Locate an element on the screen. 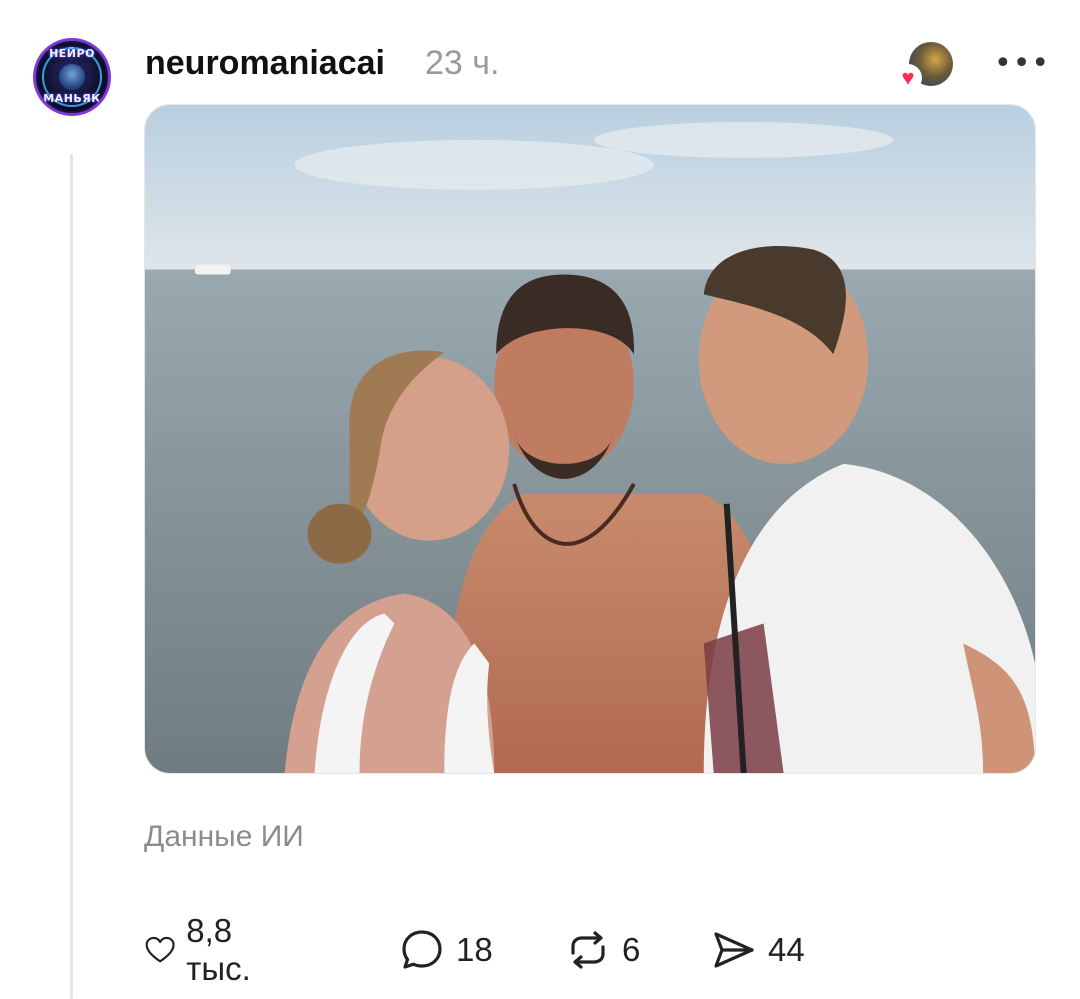 This screenshot has width=1080, height=999. paper-plane-icon is located at coordinates (734, 950).